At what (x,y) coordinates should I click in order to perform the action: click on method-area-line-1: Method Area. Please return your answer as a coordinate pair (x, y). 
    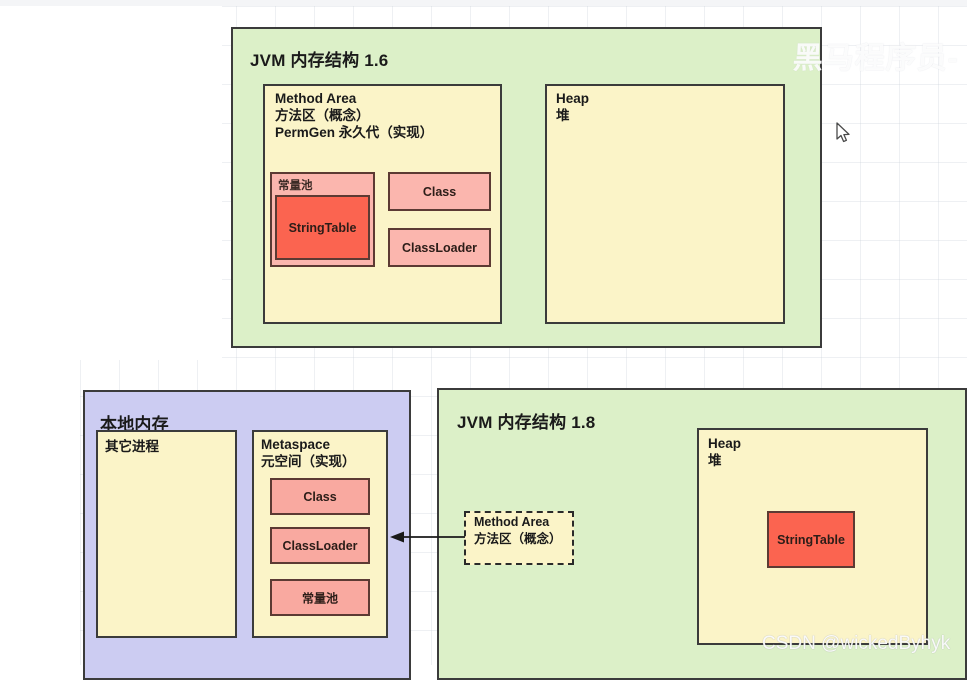
    Looking at the image, I should click on (316, 98).